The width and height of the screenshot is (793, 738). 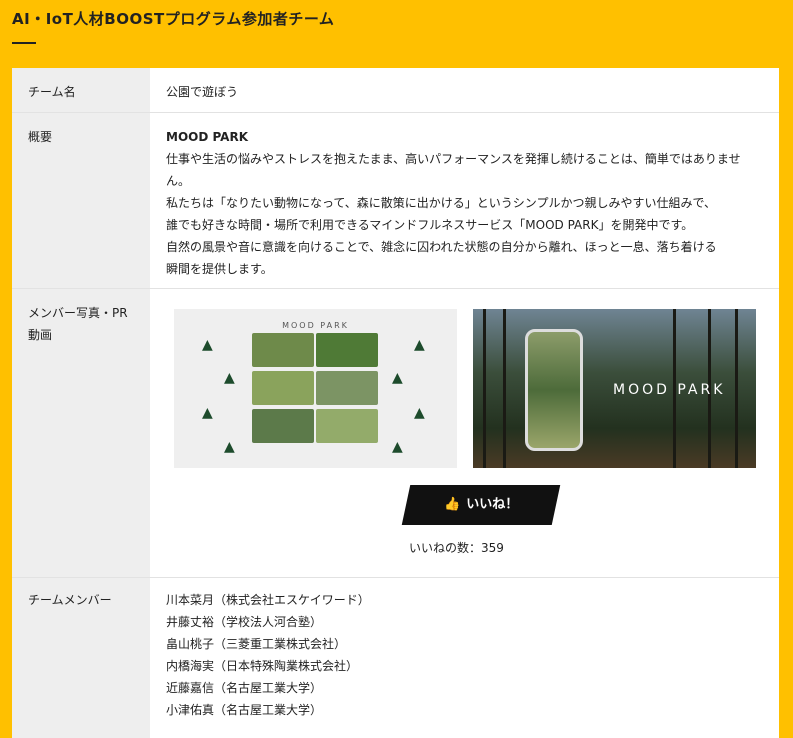 What do you see at coordinates (81, 90) in the screenshot?
I see `team-name-label: チーム名` at bounding box center [81, 90].